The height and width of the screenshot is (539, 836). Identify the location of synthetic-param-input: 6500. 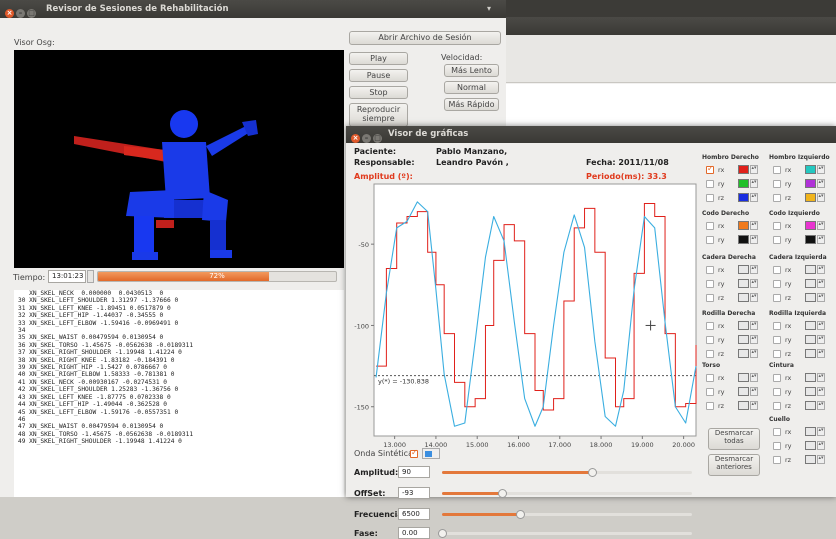
(414, 514).